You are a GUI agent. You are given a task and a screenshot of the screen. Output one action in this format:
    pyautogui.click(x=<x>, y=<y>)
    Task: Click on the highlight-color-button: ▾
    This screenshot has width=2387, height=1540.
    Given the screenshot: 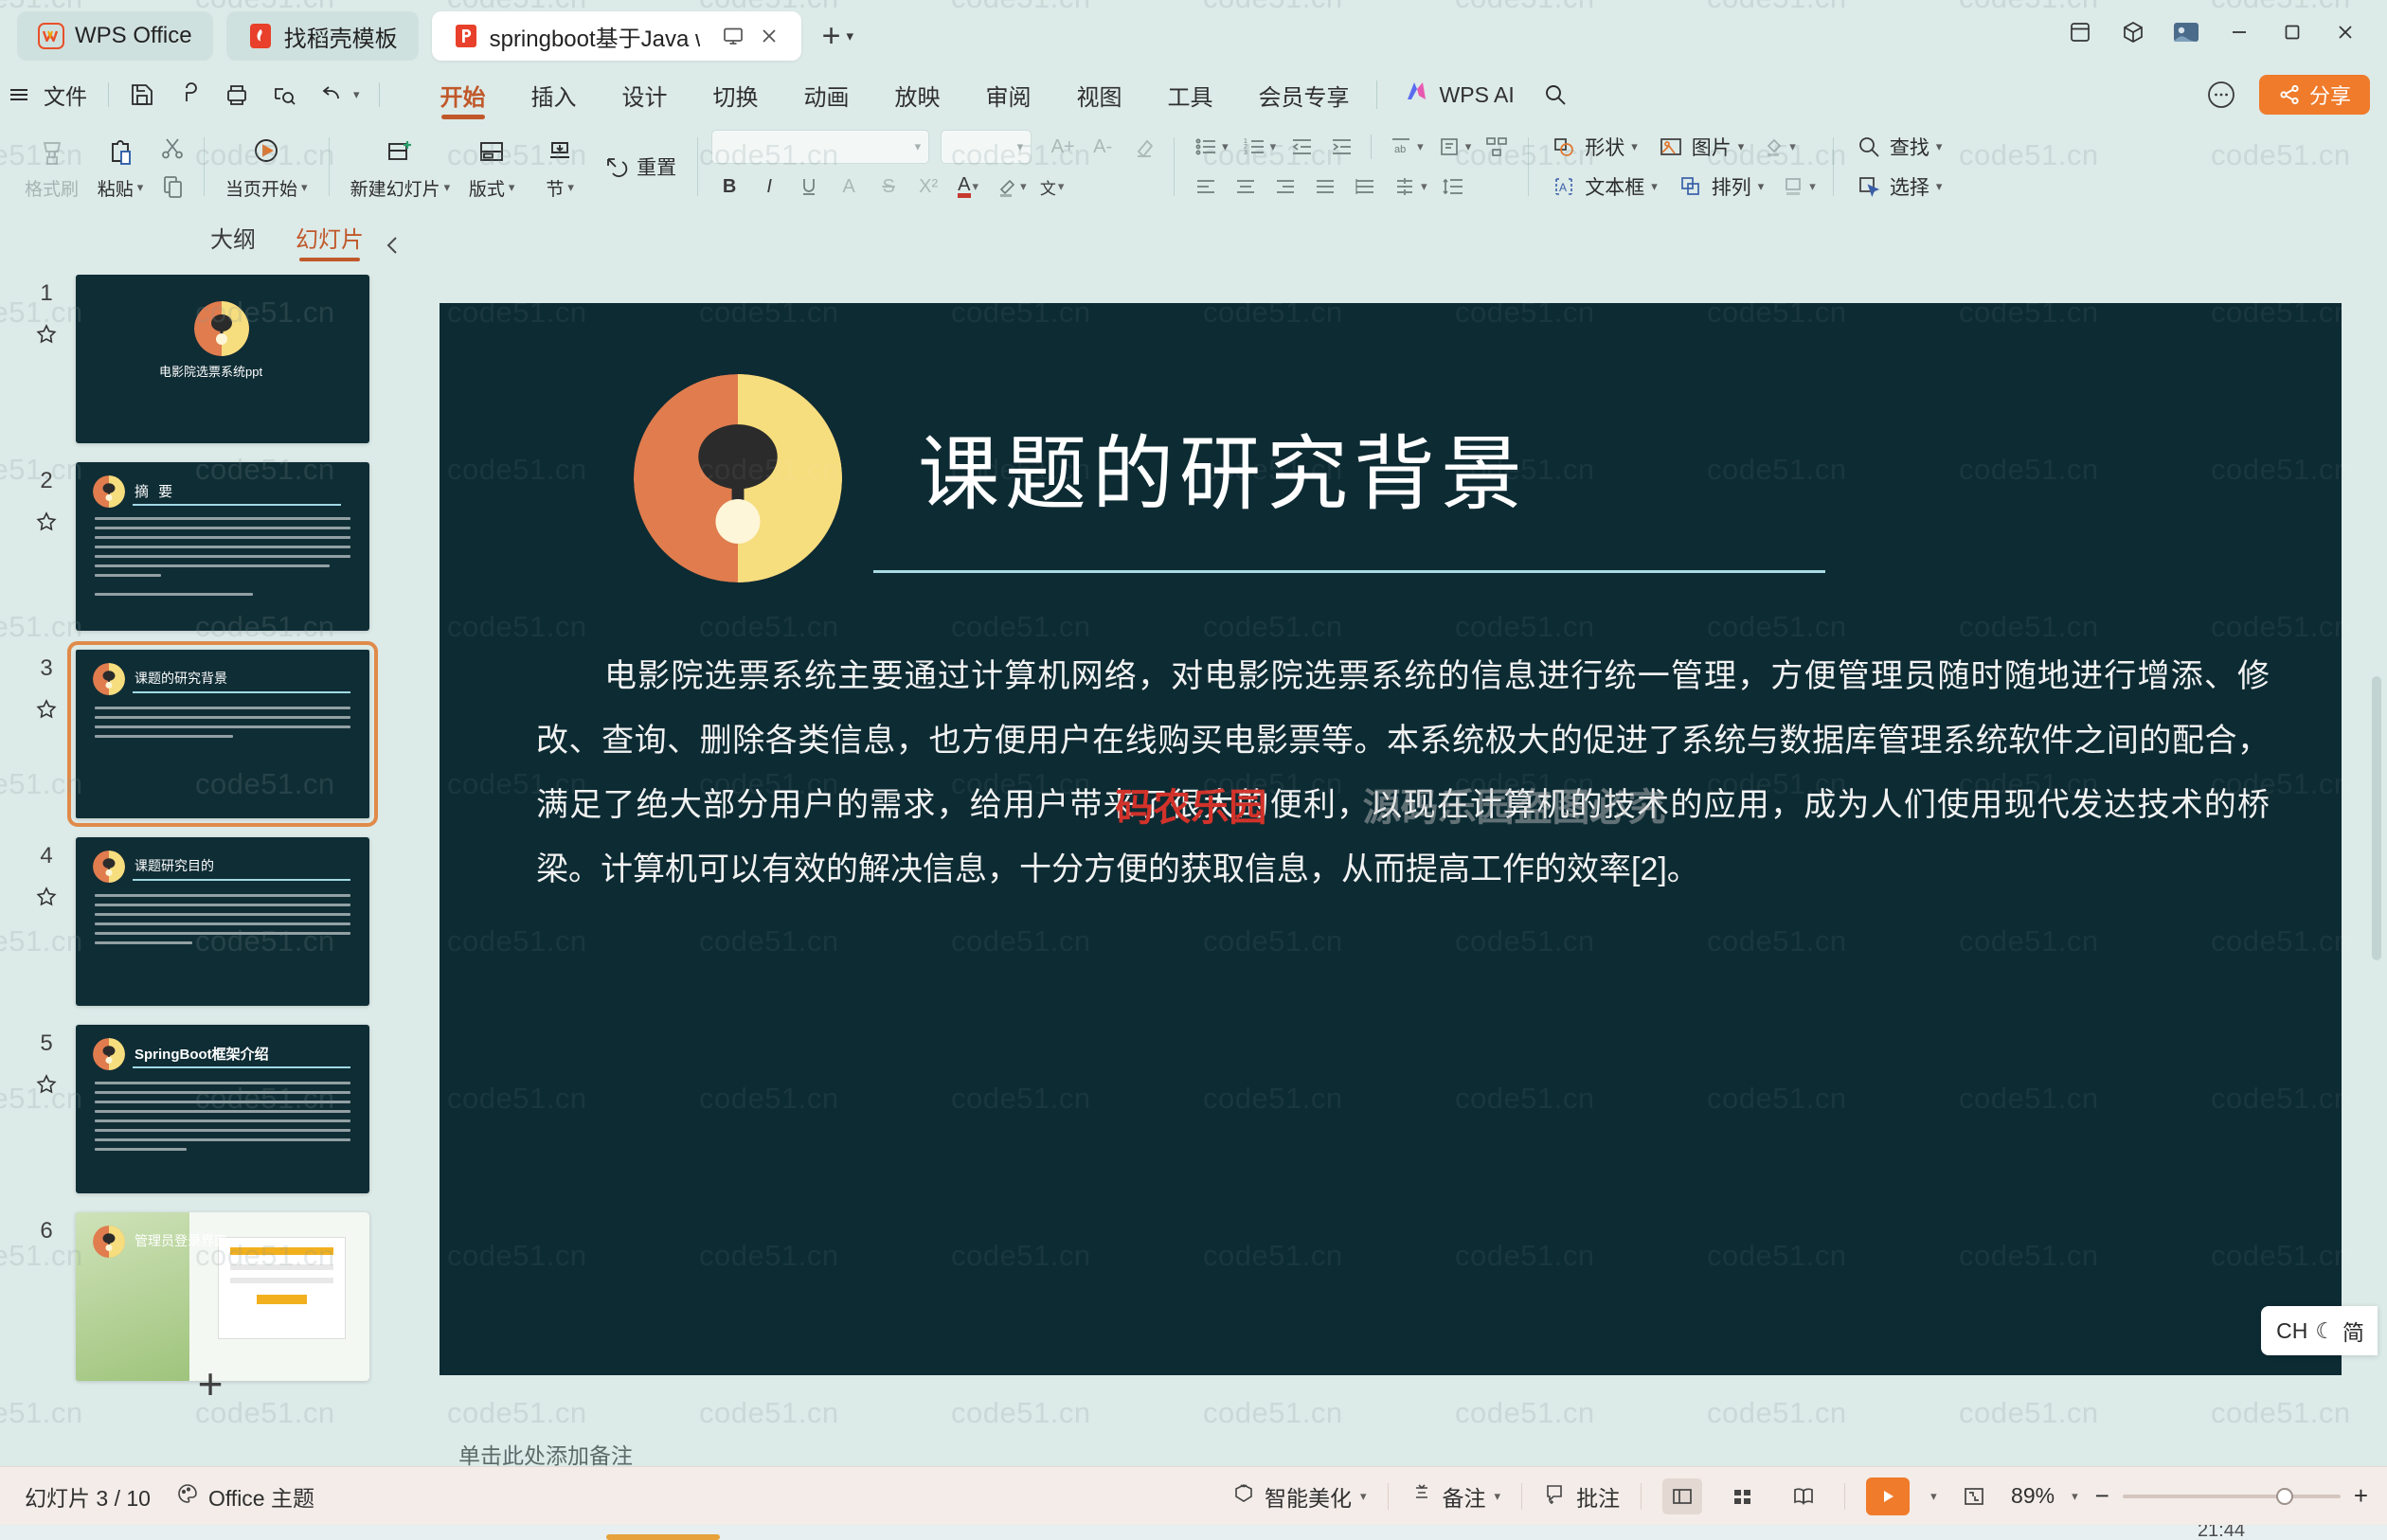 What is the action you would take?
    pyautogui.click(x=1010, y=187)
    